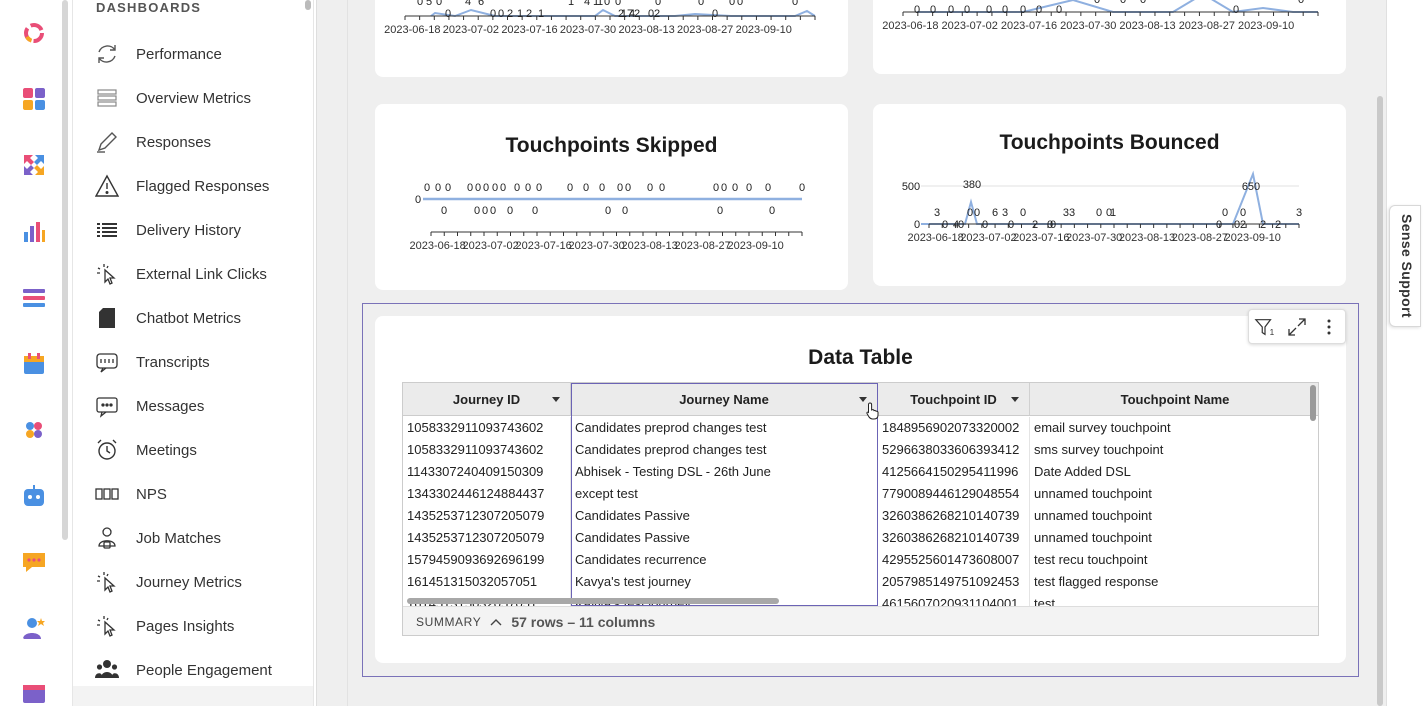 The width and height of the screenshot is (1424, 706). I want to click on table-cell: 1848956902073320002, so click(954, 428).